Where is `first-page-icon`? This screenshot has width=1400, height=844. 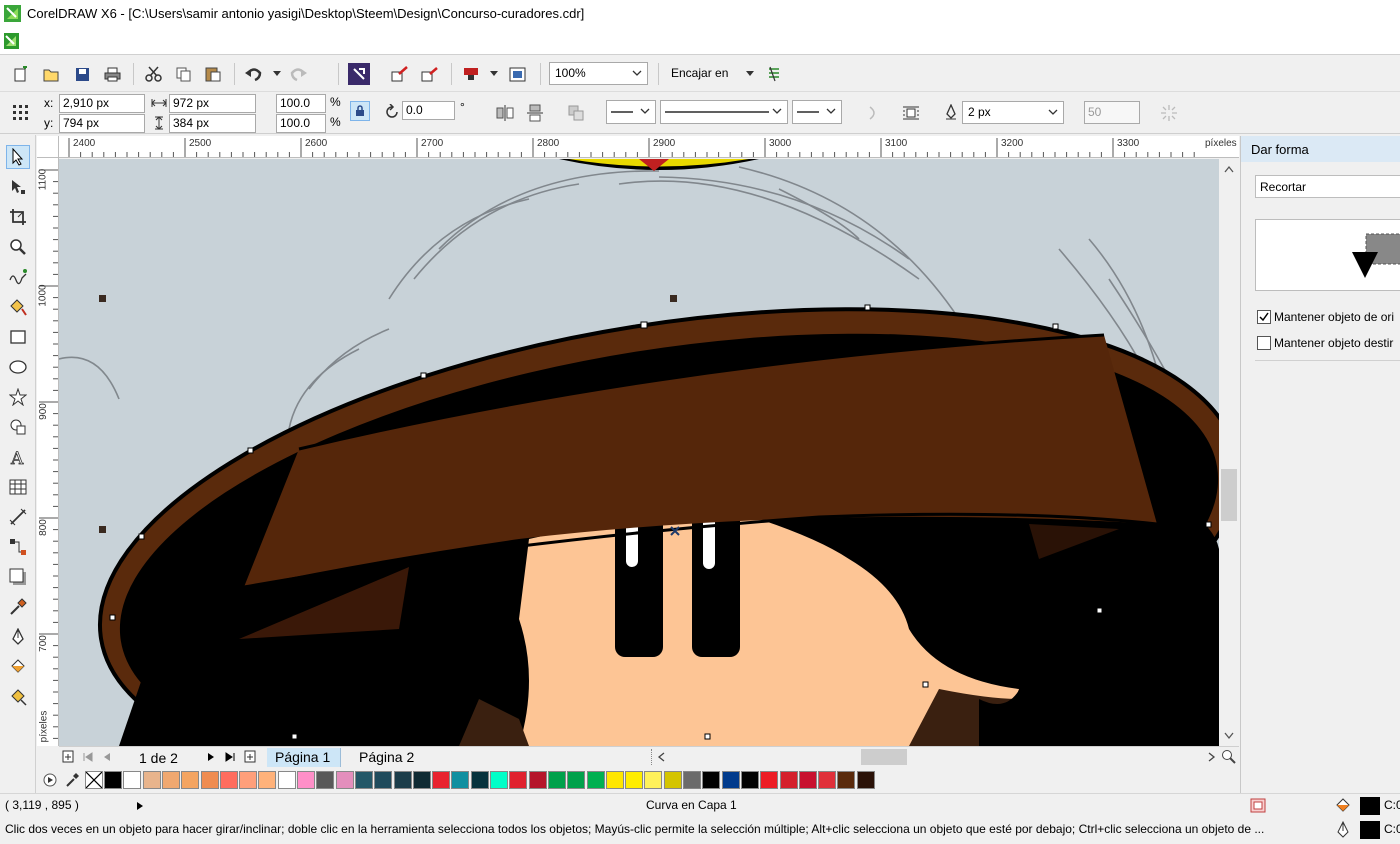 first-page-icon is located at coordinates (88, 757).